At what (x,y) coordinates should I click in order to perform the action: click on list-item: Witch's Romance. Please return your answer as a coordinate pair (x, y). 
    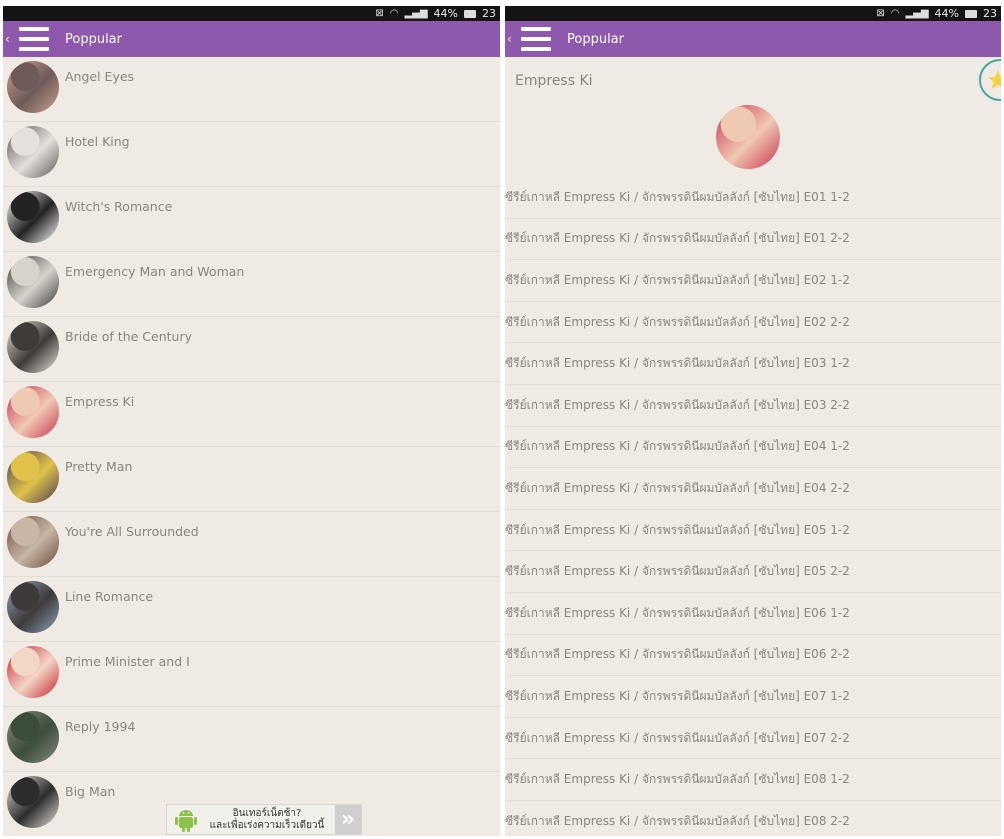
    Looking at the image, I should click on (251, 219).